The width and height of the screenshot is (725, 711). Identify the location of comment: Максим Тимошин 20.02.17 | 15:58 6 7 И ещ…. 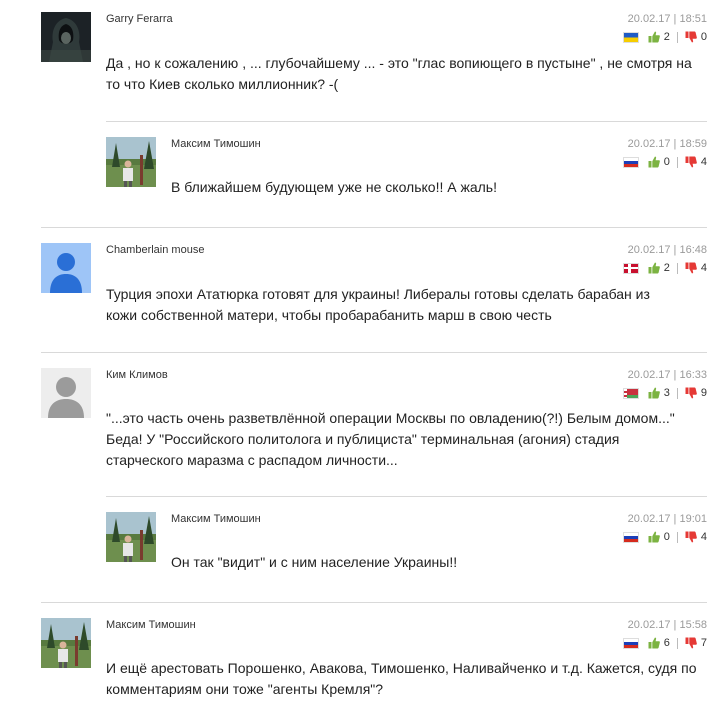
(355, 663).